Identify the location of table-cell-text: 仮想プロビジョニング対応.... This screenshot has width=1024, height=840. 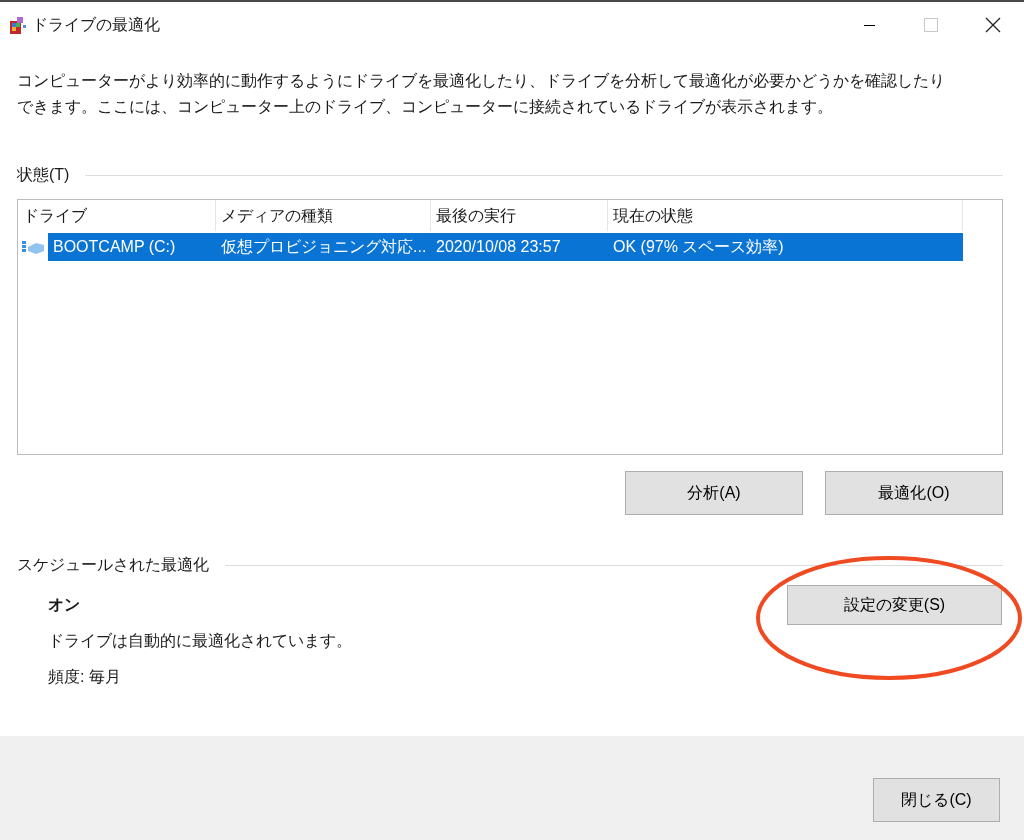
(324, 247).